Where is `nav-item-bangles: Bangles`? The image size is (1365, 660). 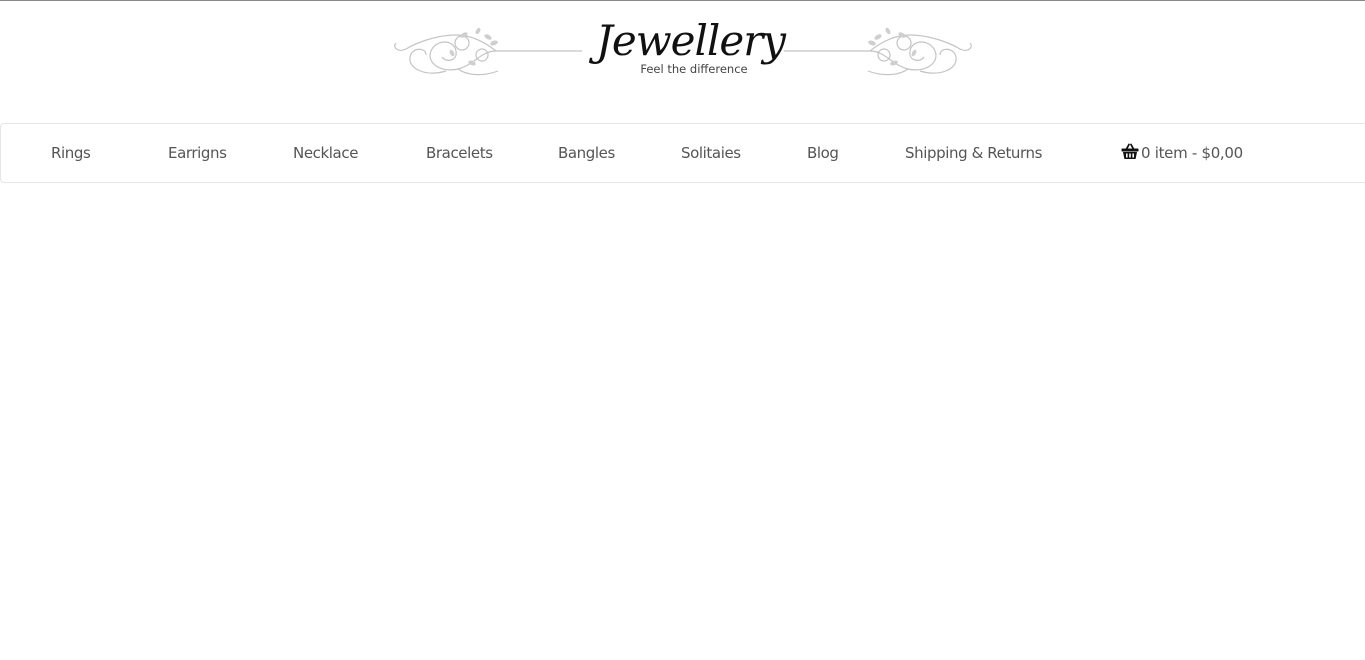
nav-item-bangles: Bangles is located at coordinates (586, 153).